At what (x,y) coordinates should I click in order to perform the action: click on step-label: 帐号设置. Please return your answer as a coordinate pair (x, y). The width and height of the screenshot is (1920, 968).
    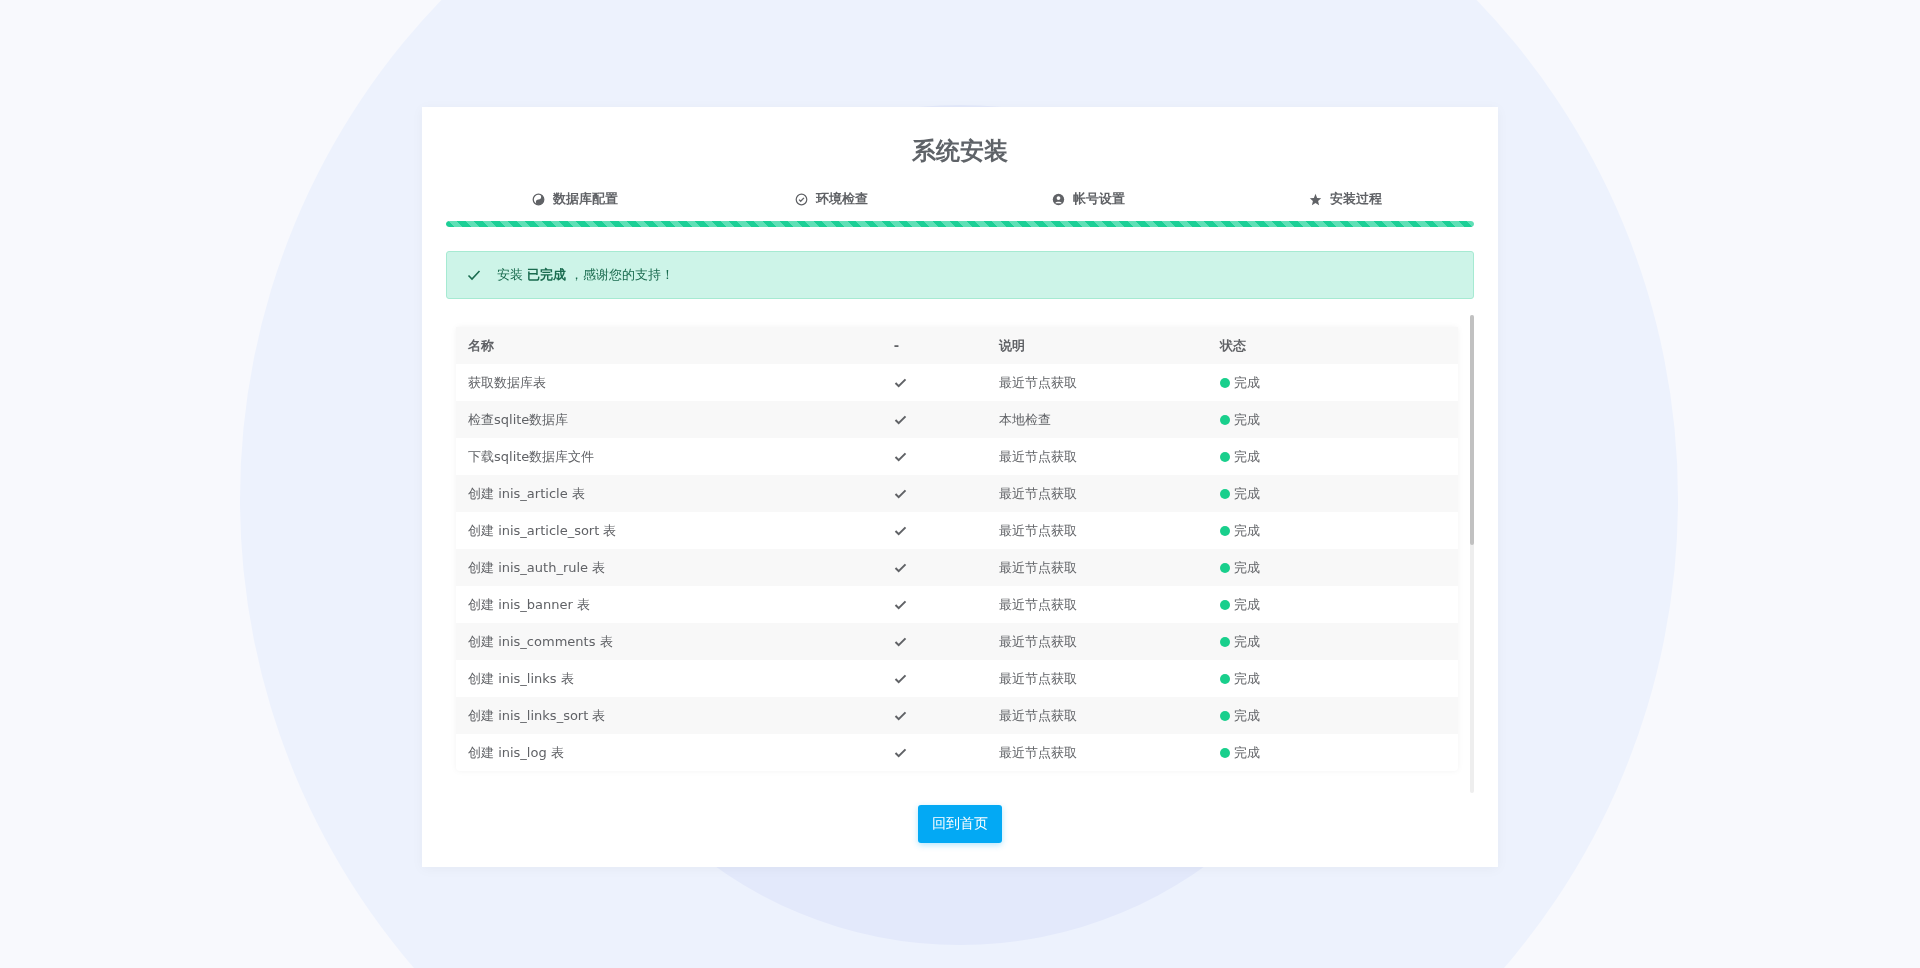
    Looking at the image, I should click on (1099, 199).